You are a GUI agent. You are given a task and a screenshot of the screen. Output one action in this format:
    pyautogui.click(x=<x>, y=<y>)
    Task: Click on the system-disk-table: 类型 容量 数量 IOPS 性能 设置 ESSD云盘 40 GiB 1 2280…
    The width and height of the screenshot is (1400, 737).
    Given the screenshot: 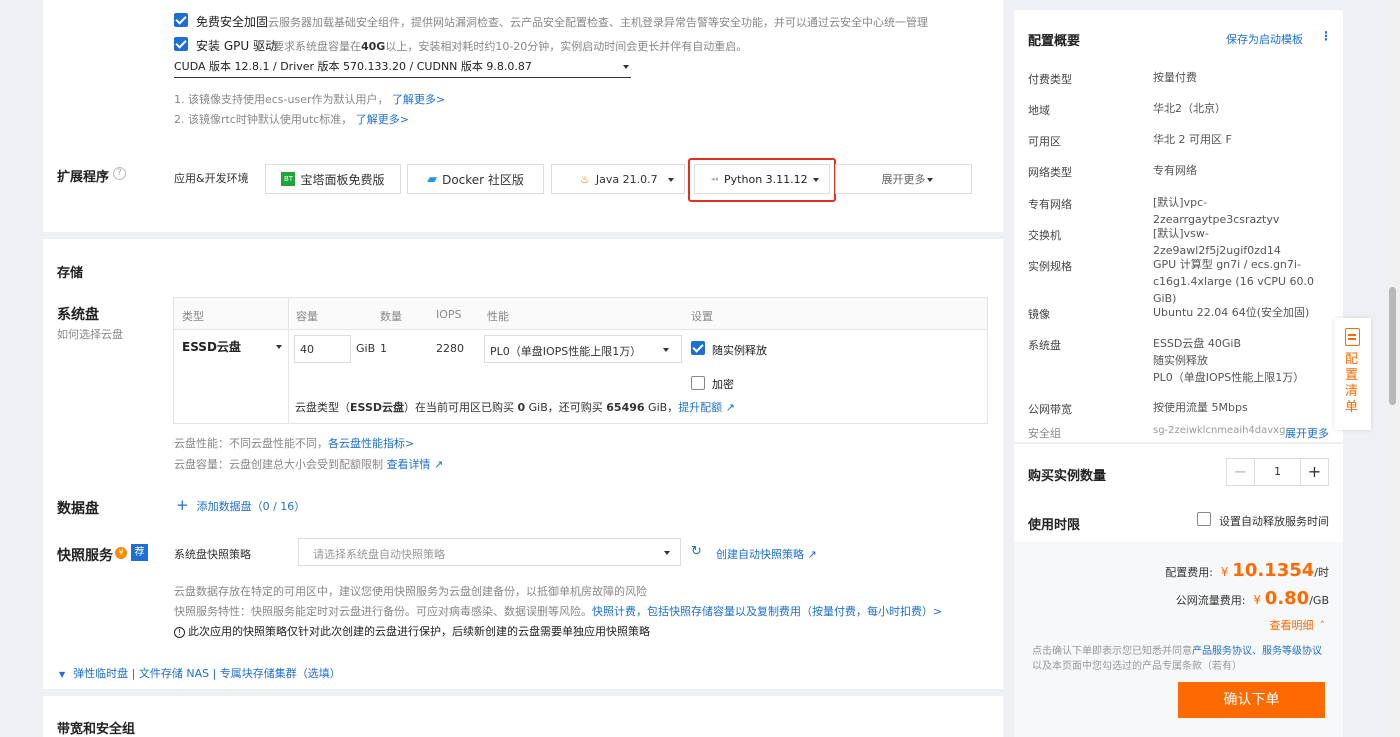 What is the action you would take?
    pyautogui.click(x=580, y=360)
    